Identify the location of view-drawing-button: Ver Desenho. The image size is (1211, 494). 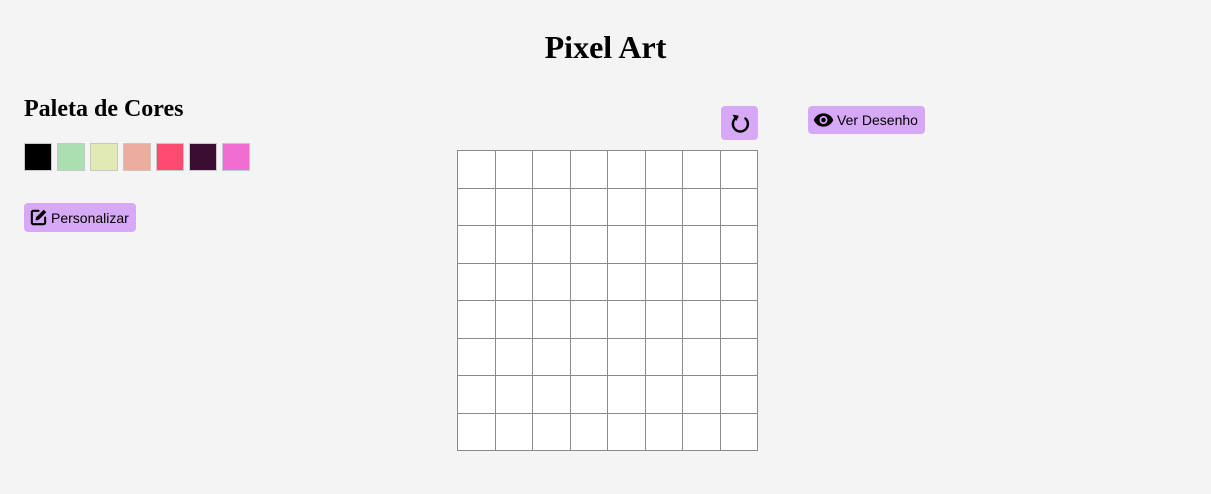
(866, 120).